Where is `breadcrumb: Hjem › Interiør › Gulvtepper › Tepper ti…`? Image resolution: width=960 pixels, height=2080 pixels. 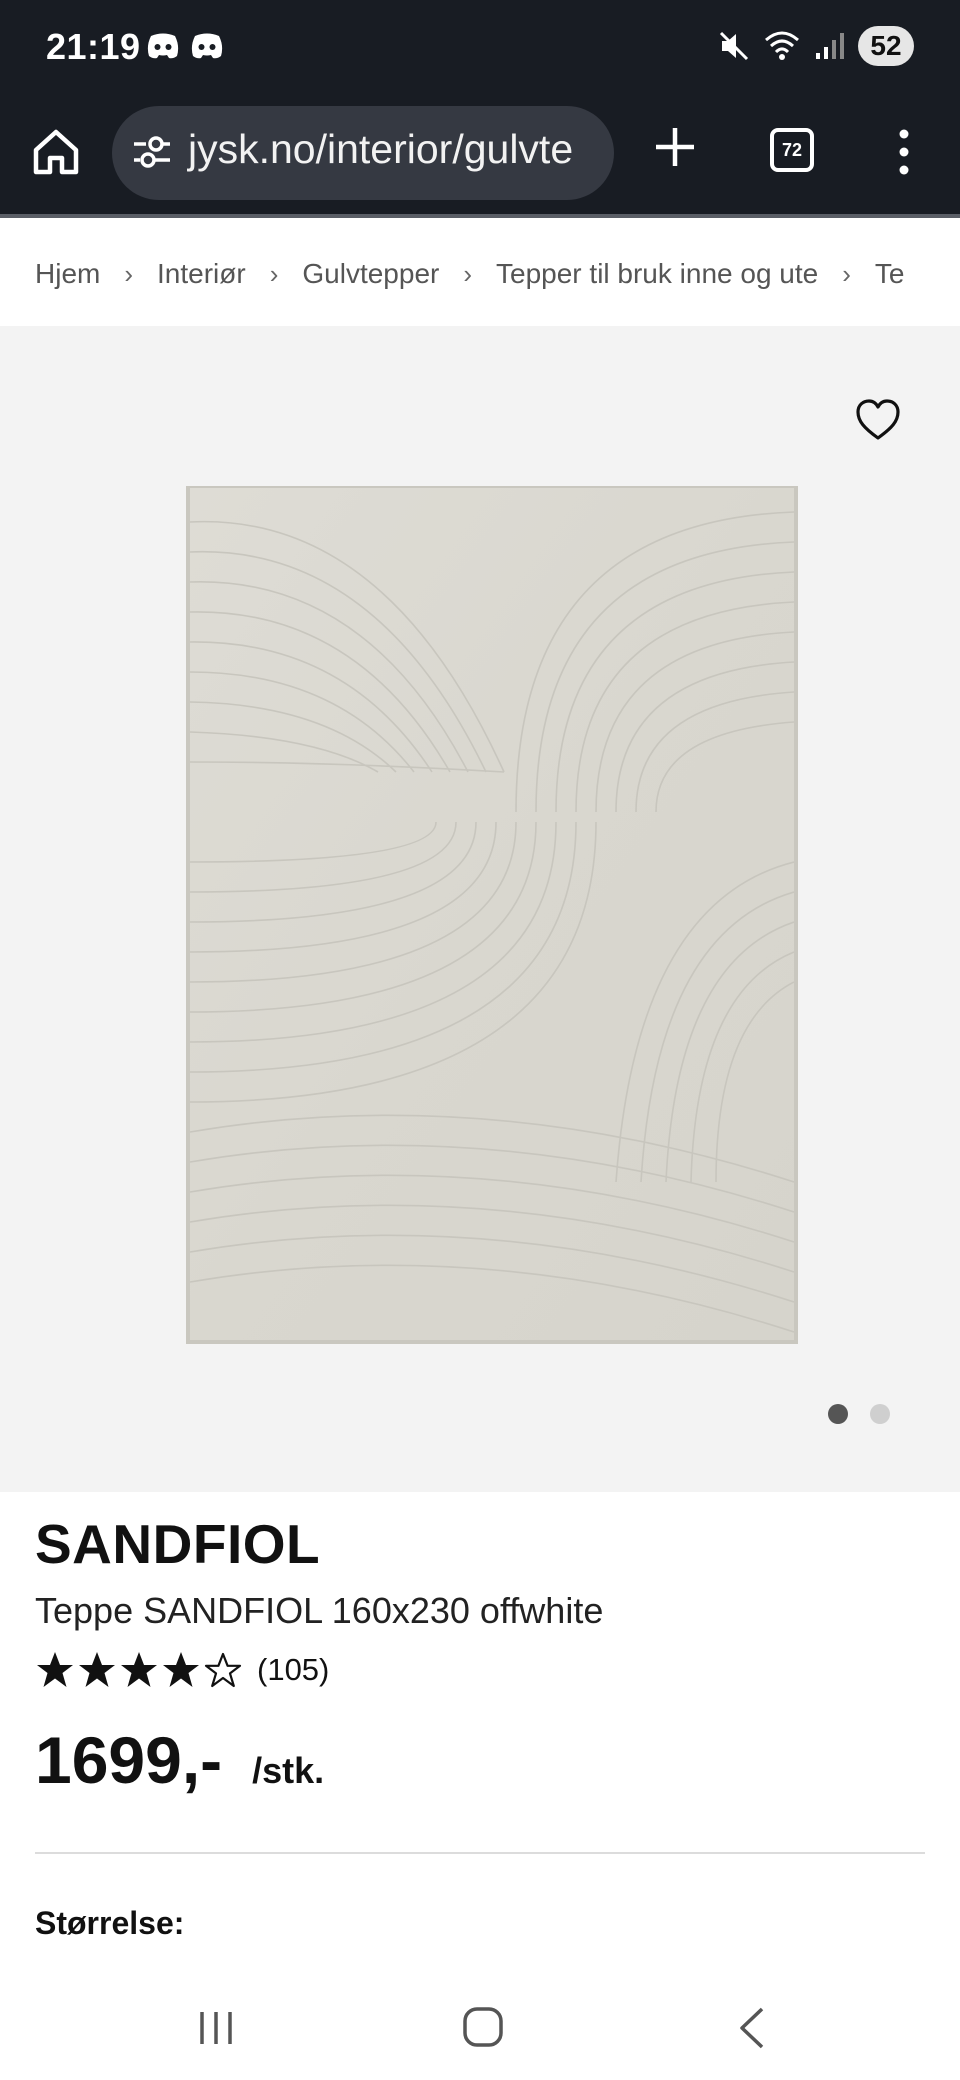 breadcrumb: Hjem › Interiør › Gulvtepper › Tepper ti… is located at coordinates (480, 274).